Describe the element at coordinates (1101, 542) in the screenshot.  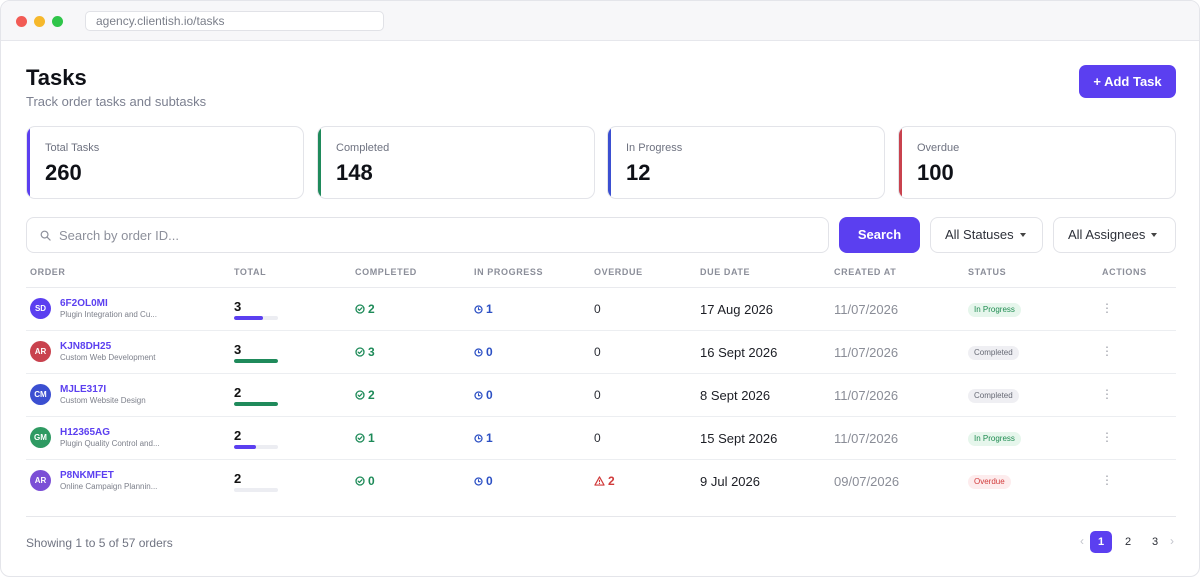
I see `page-button-1: 1` at that location.